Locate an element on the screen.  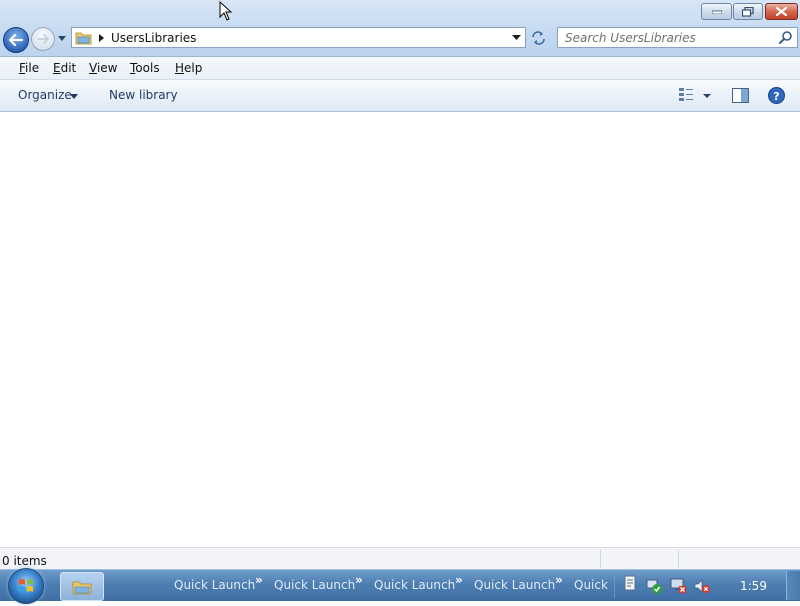
forward-button is located at coordinates (43, 39).